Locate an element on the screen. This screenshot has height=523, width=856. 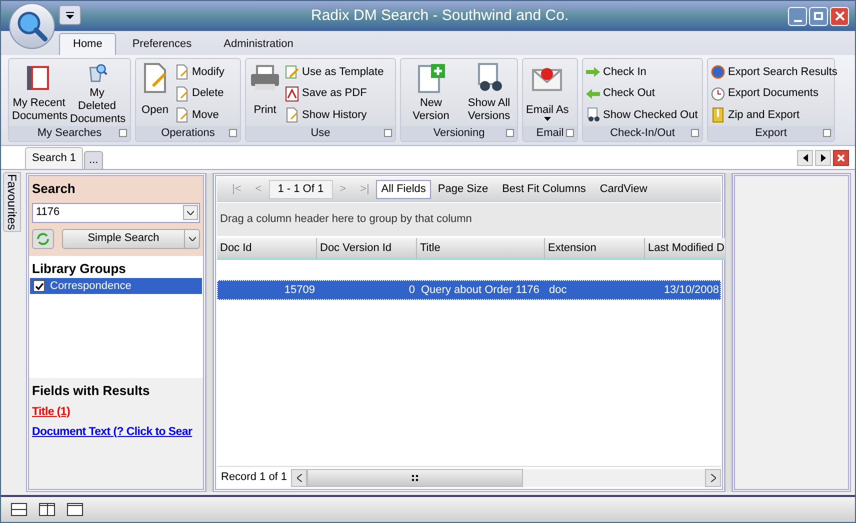
ribbon-small-button: Check Out is located at coordinates (641, 94).